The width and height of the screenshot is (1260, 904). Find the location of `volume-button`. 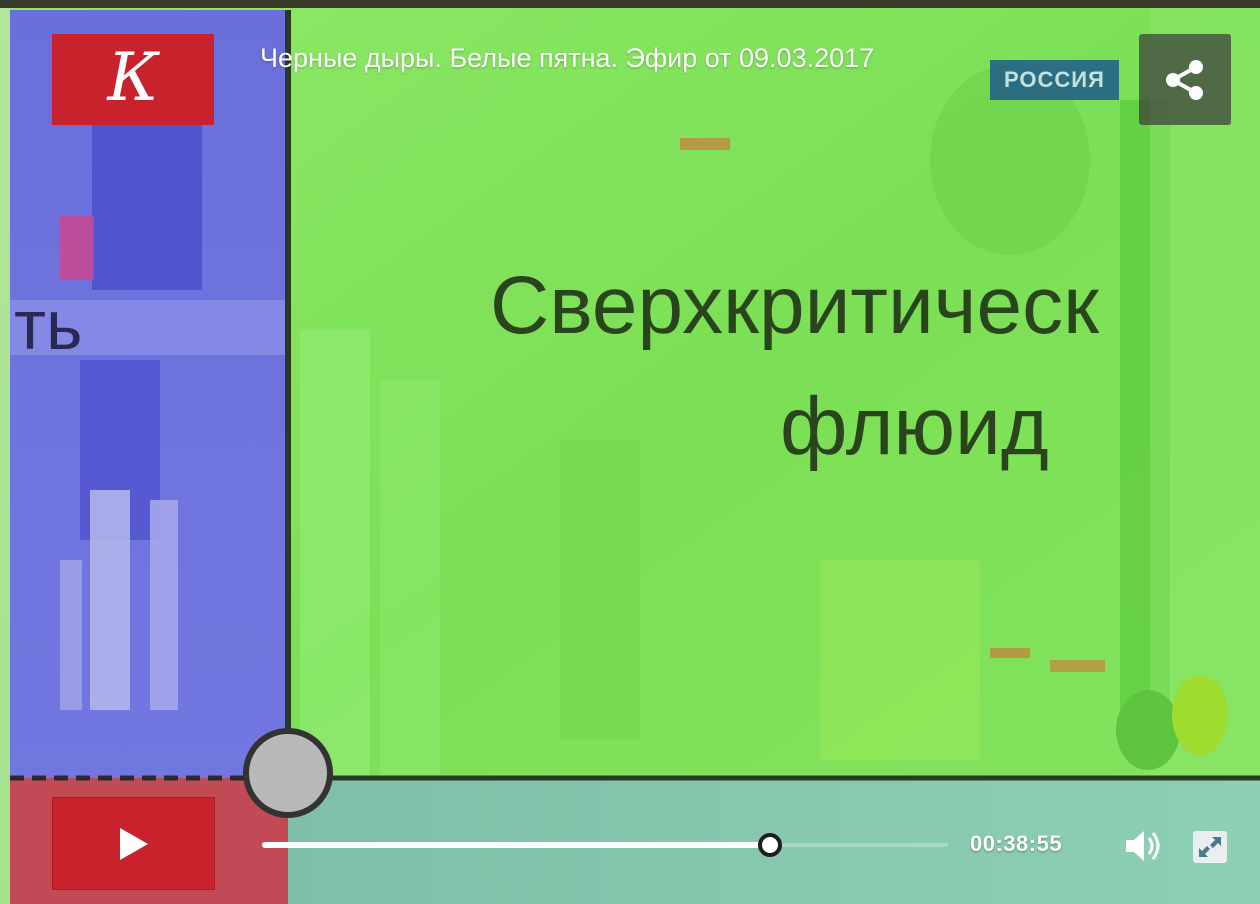

volume-button is located at coordinates (1145, 846).